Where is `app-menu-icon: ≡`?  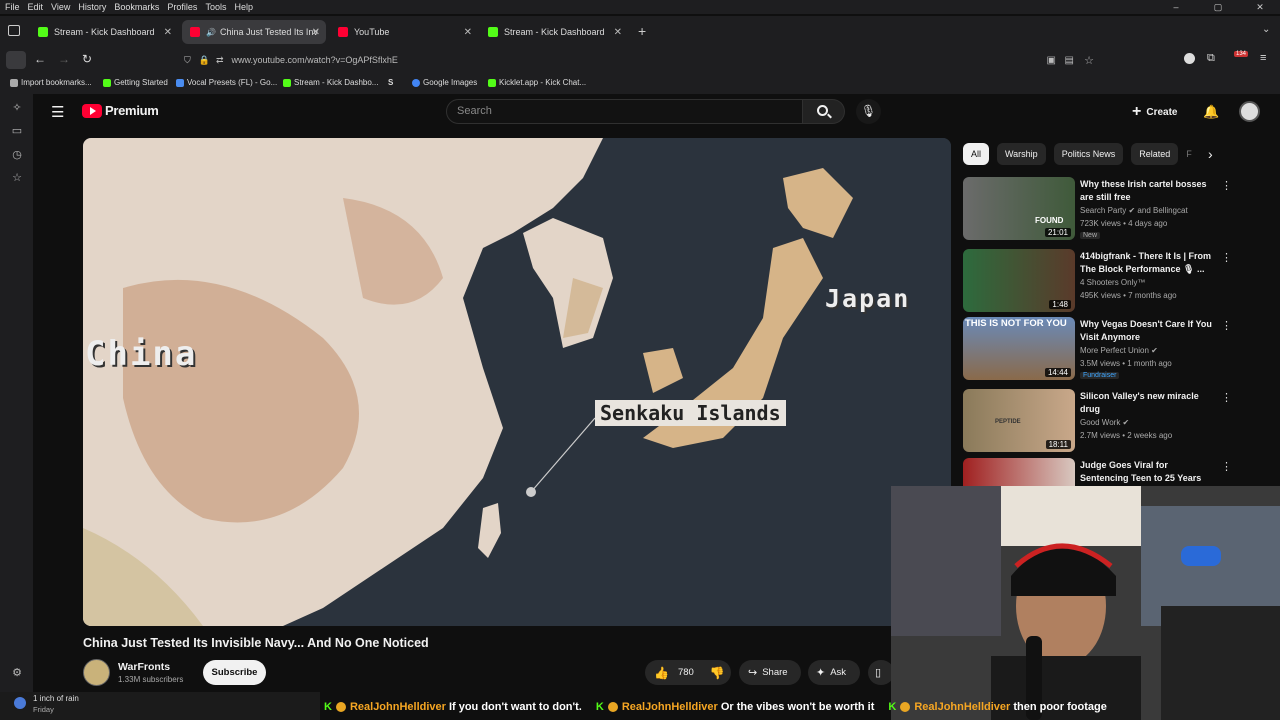
app-menu-icon: ≡ is located at coordinates (1263, 58).